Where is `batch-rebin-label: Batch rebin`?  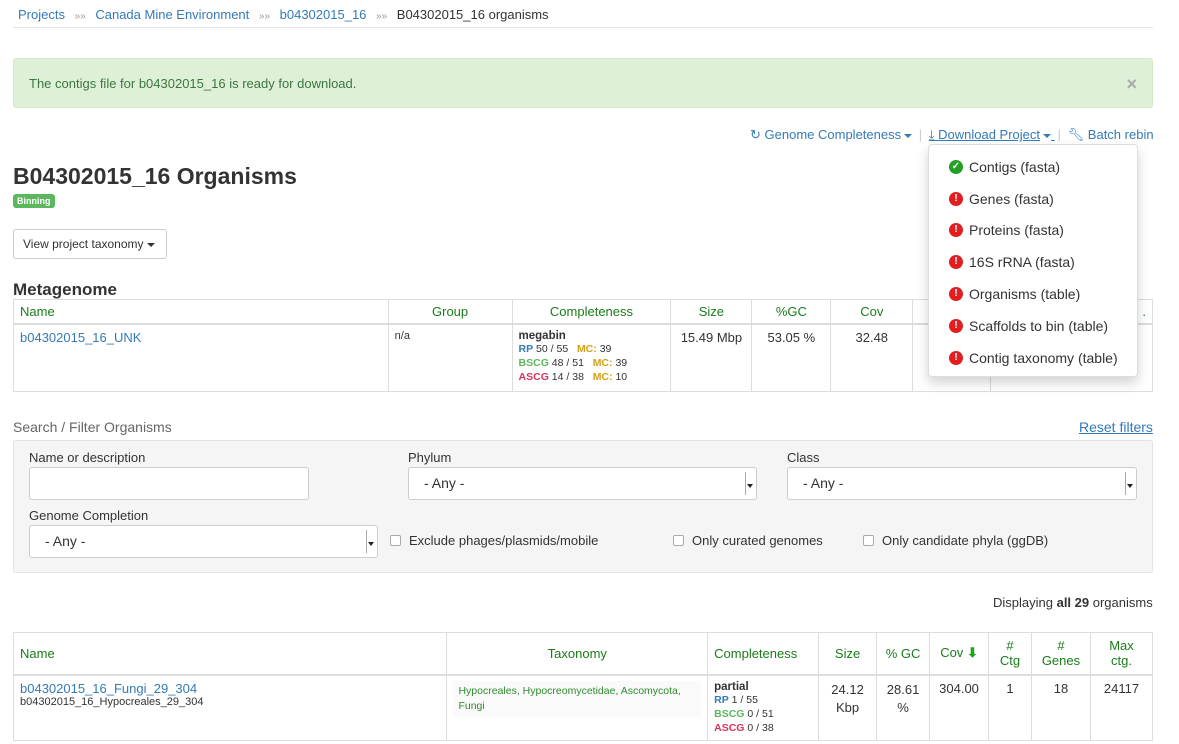 batch-rebin-label: Batch rebin is located at coordinates (1120, 134).